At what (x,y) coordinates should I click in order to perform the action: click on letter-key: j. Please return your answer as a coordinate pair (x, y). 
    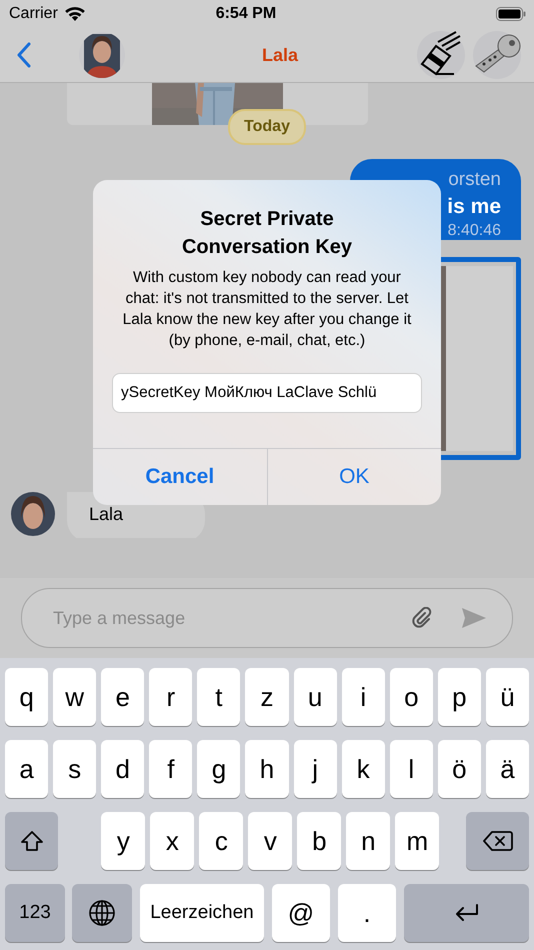
    Looking at the image, I should click on (315, 769).